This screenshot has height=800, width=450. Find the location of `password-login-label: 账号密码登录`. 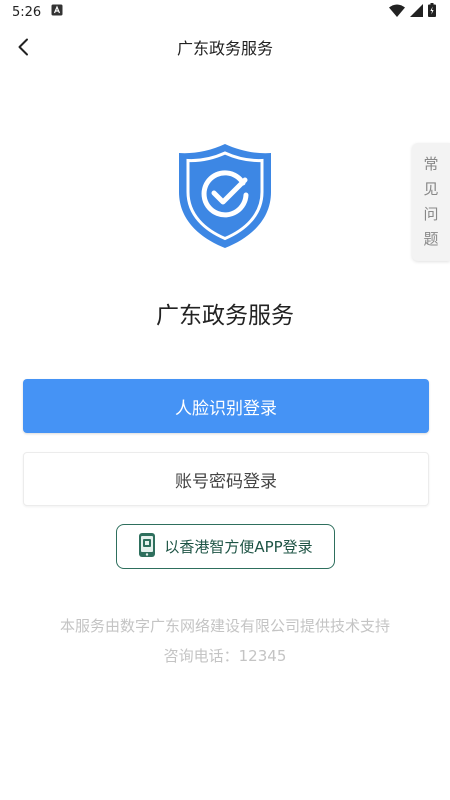

password-login-label: 账号密码登录 is located at coordinates (226, 481).